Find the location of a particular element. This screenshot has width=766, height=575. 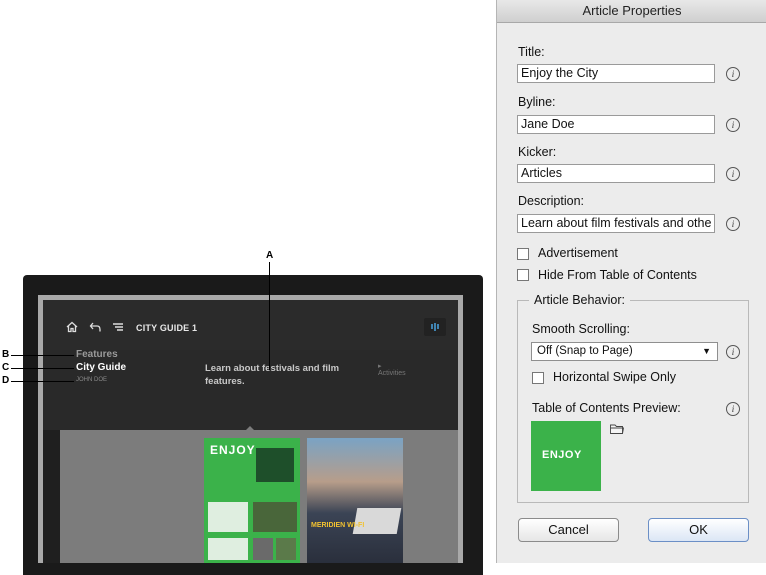

hide-toc-checkbox is located at coordinates (523, 275).